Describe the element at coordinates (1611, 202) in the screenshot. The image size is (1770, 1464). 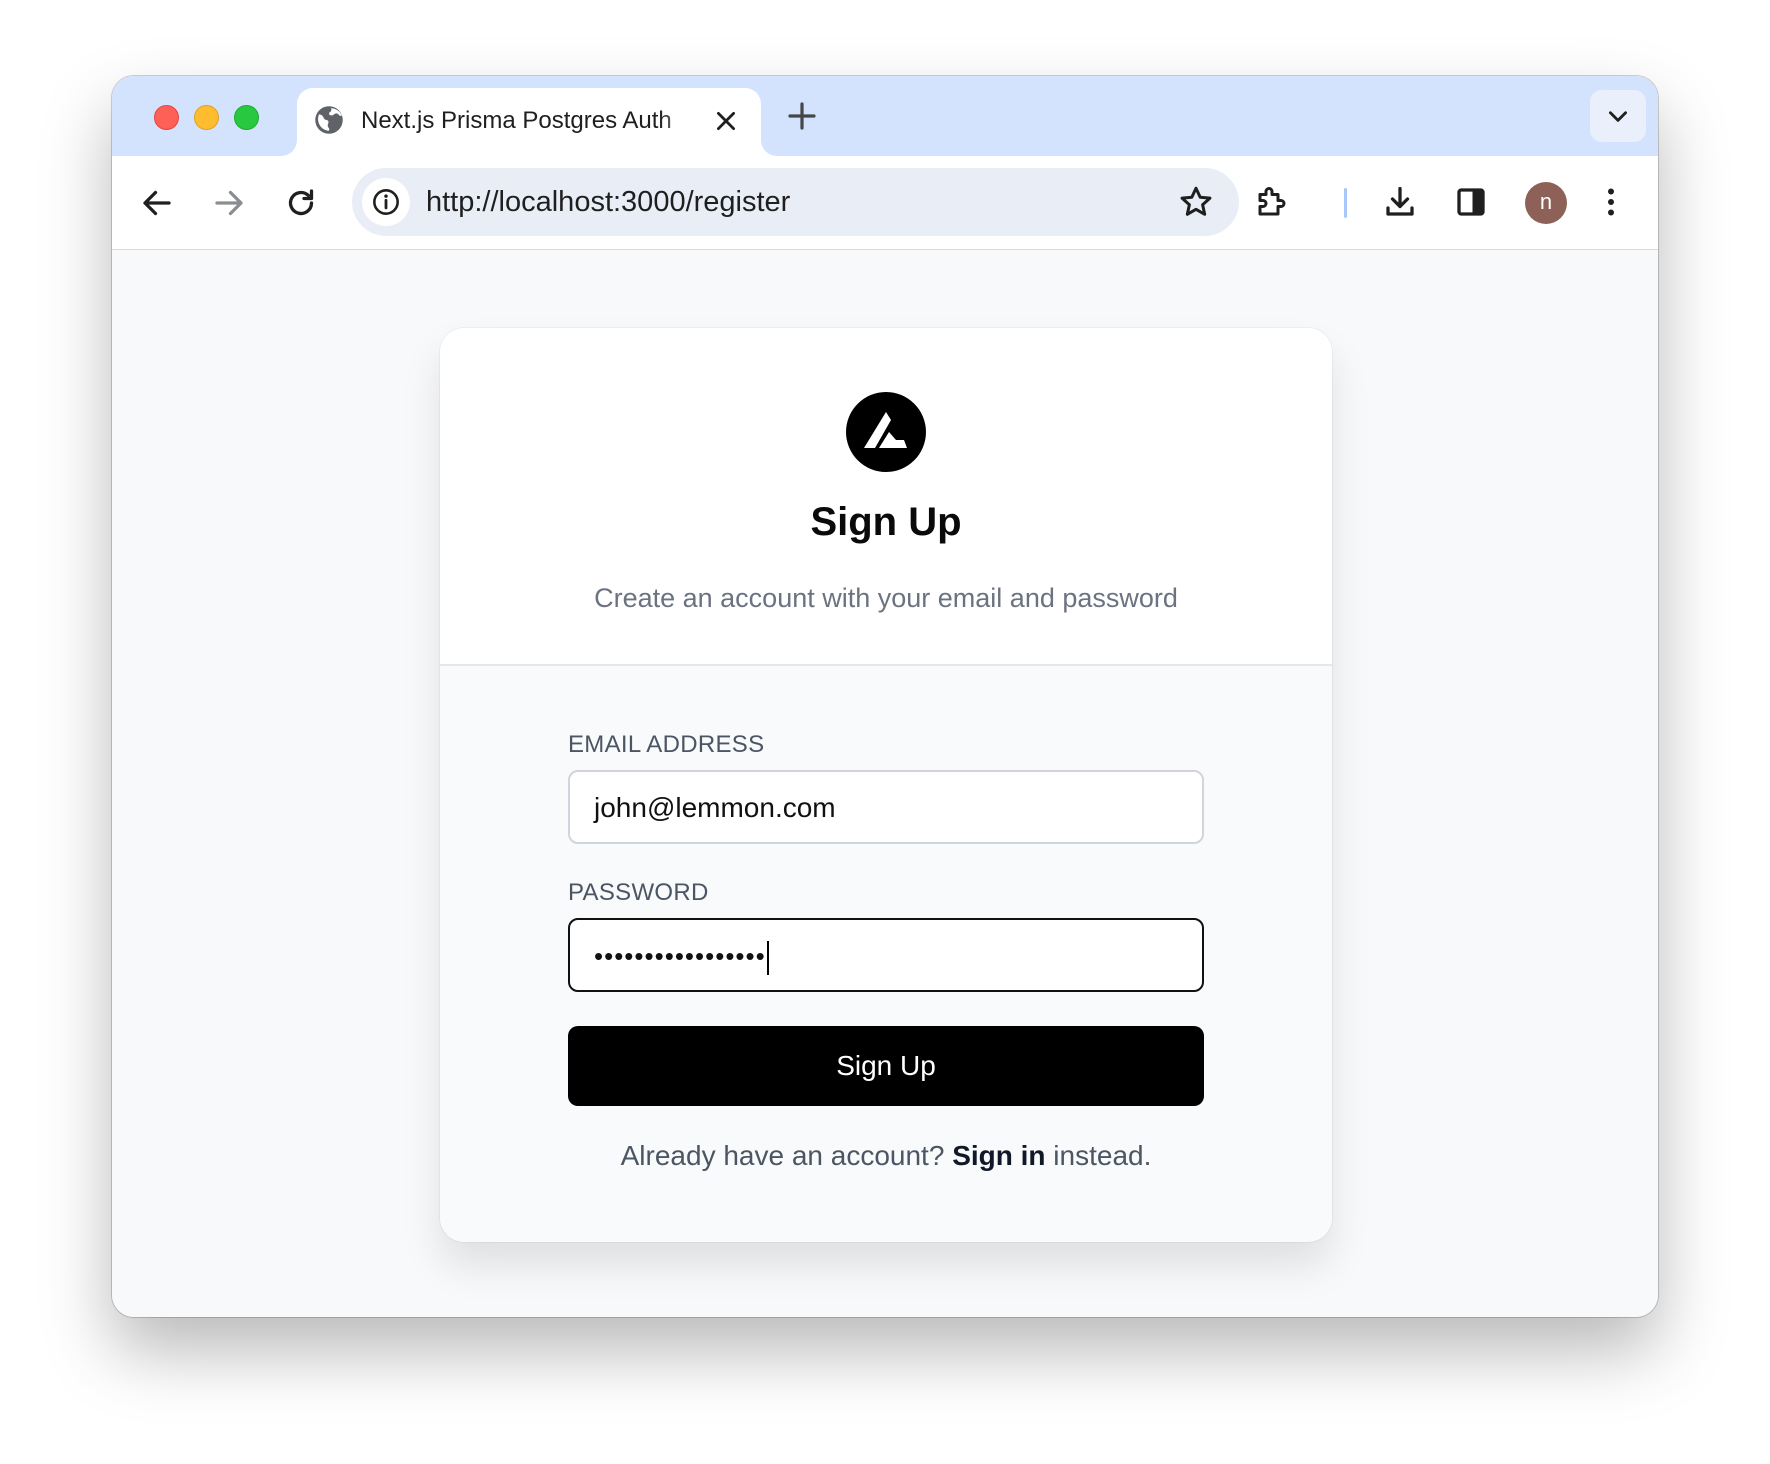
I see `kebab-menu-icon` at that location.